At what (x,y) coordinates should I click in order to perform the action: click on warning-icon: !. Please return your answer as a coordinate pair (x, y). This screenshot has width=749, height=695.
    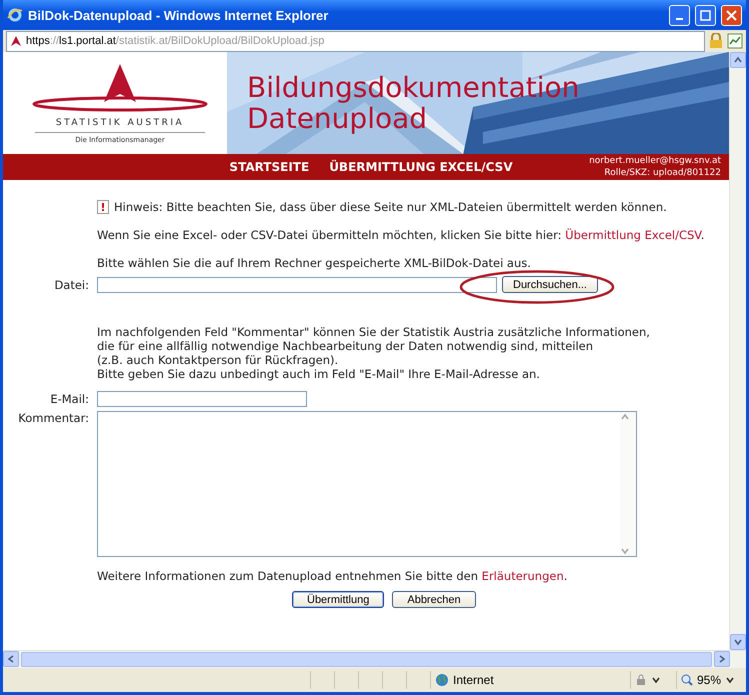
    Looking at the image, I should click on (103, 207).